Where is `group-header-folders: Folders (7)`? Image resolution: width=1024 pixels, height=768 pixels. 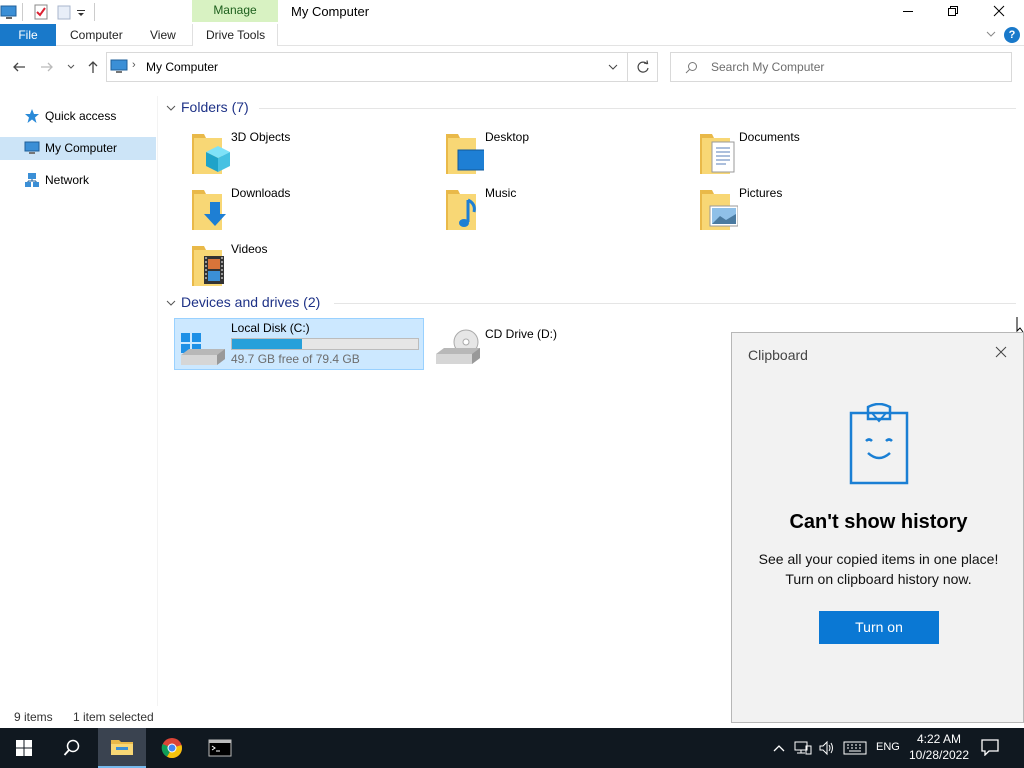
group-header-folders: Folders (7) is located at coordinates (591, 108).